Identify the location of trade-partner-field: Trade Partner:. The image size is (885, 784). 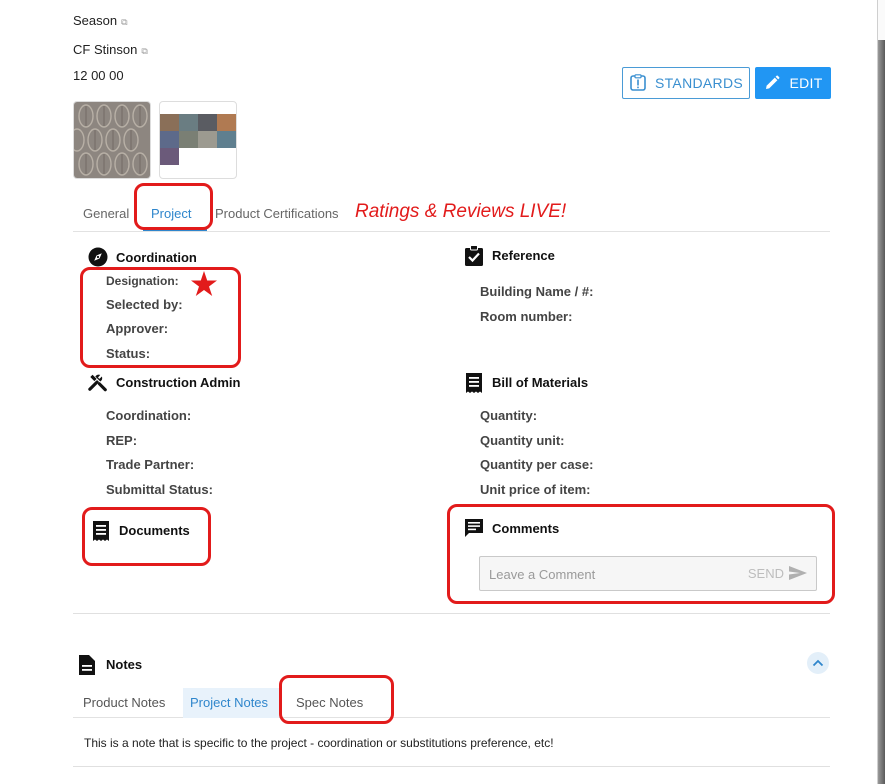
(150, 464).